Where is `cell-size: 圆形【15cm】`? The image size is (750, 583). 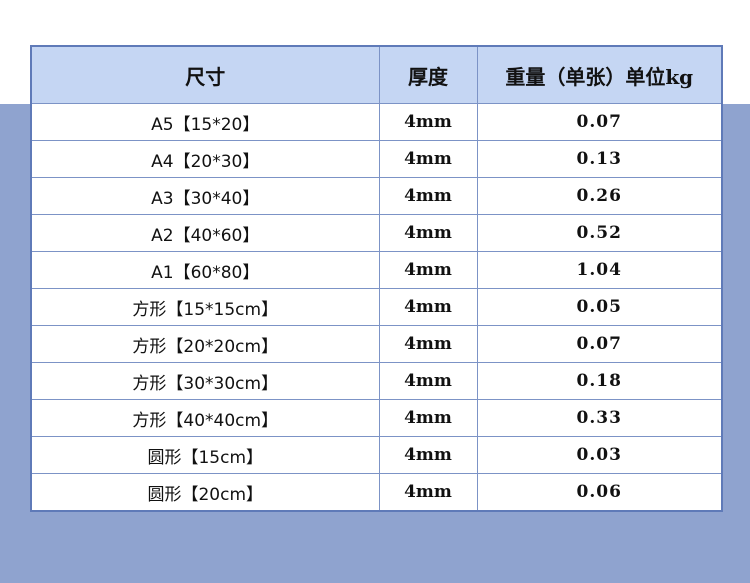
cell-size: 圆形【15cm】 is located at coordinates (205, 455).